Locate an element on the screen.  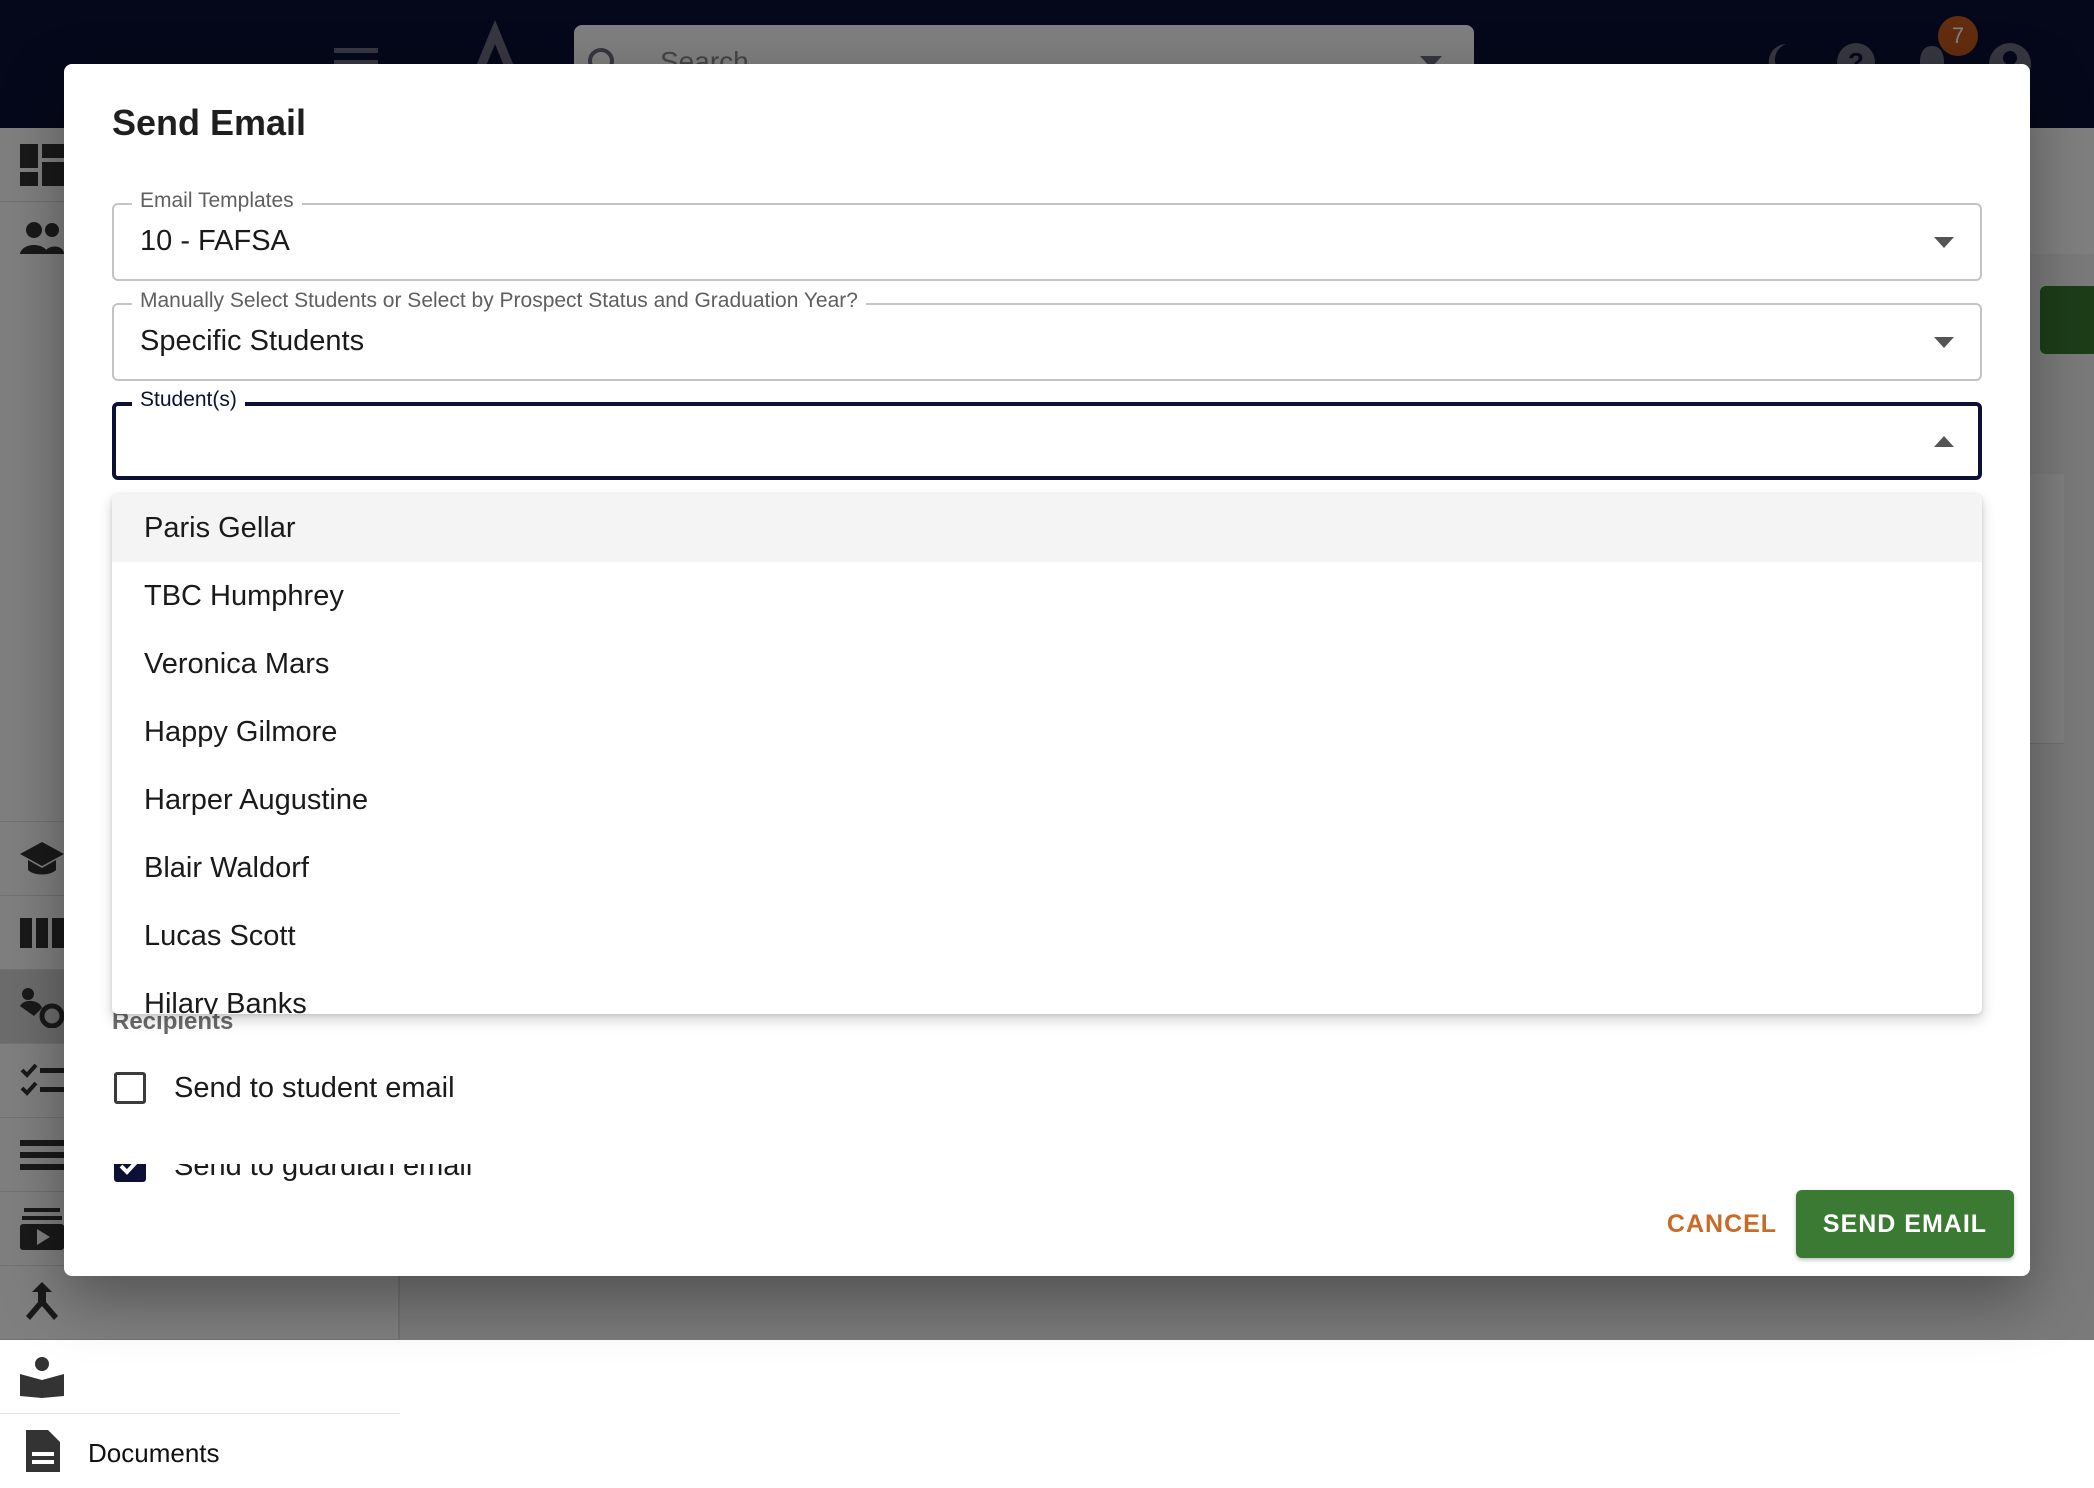
chevron-up-icon is located at coordinates (1944, 442).